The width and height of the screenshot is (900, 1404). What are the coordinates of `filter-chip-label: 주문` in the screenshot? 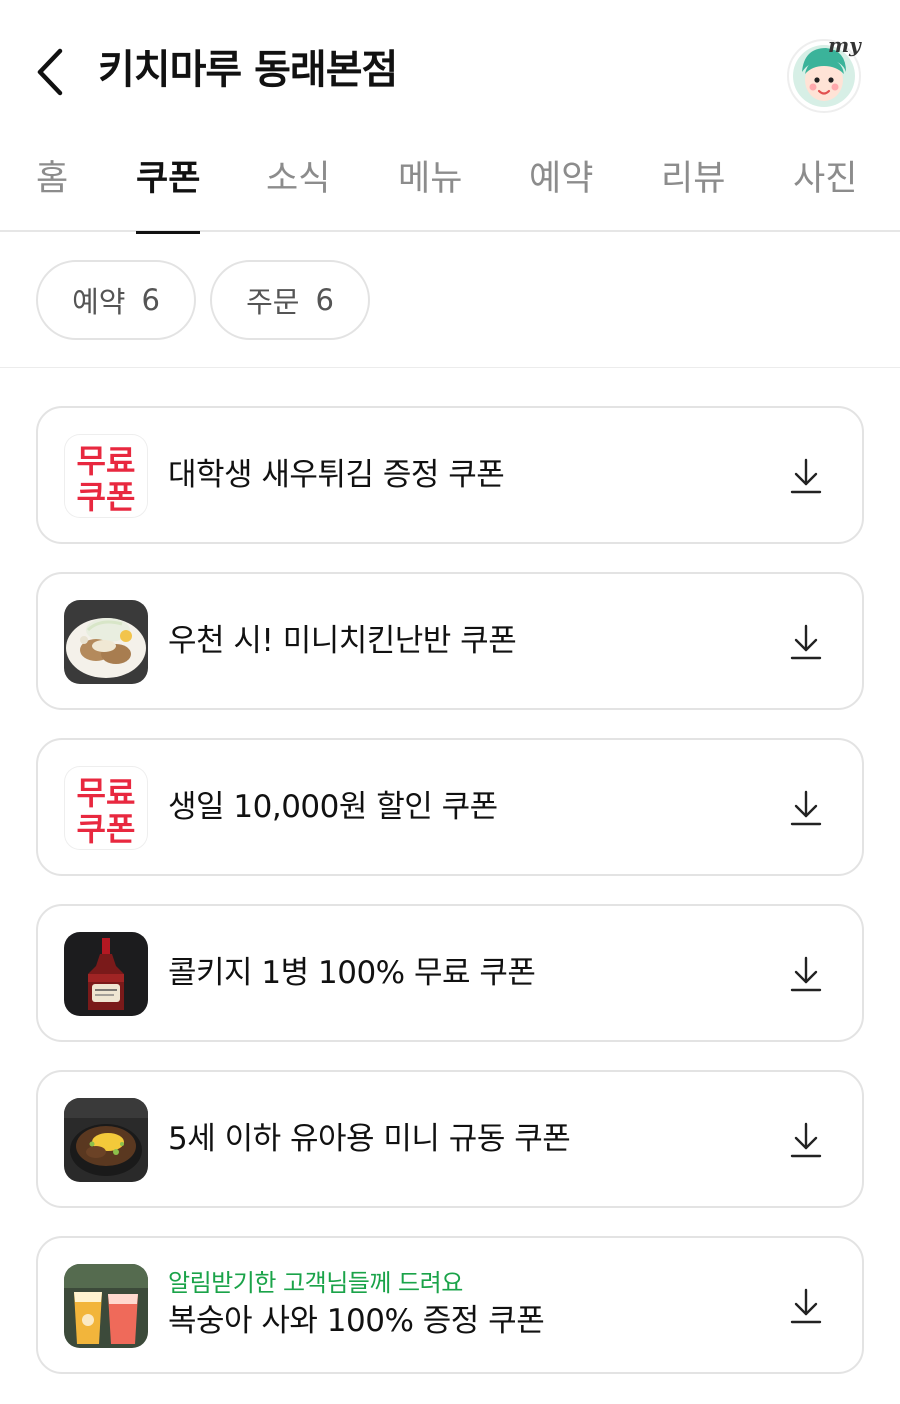 It's located at (273, 302).